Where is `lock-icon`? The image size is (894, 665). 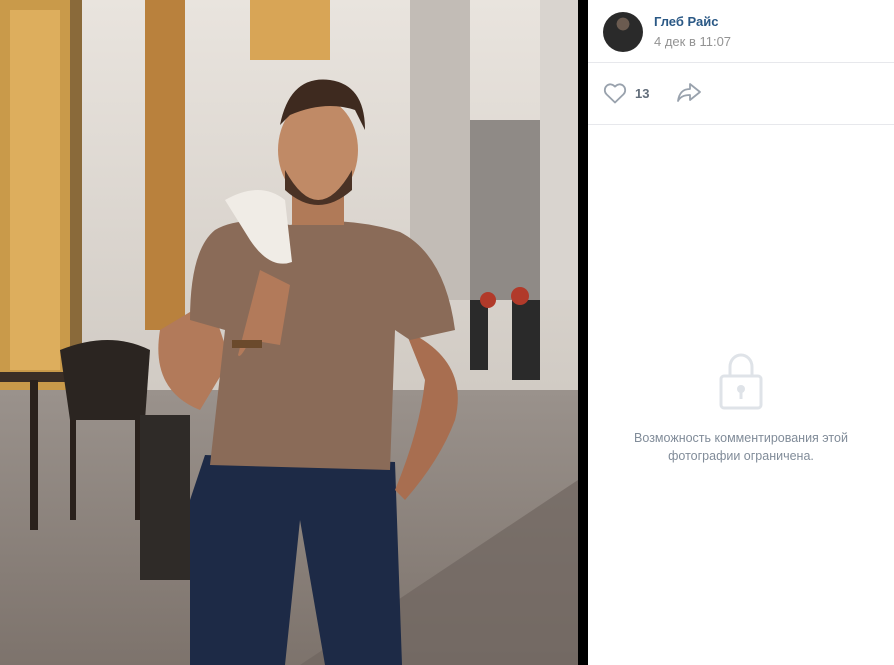 lock-icon is located at coordinates (741, 381).